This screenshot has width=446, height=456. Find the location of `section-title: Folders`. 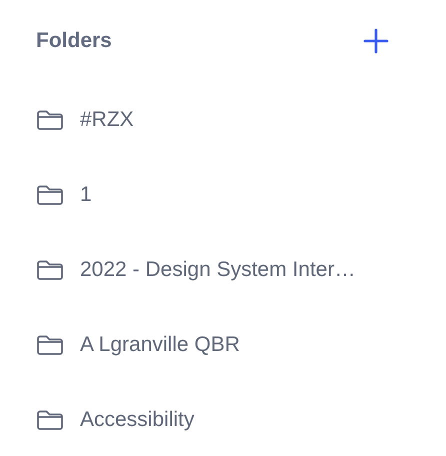

section-title: Folders is located at coordinates (74, 41).